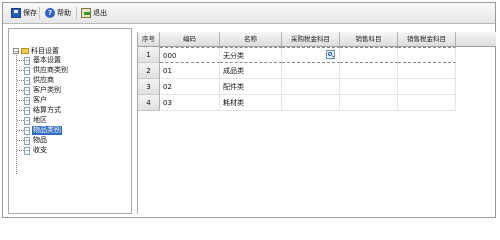 The height and width of the screenshot is (240, 500). Describe the element at coordinates (50, 12) in the screenshot. I see `help-icon: ?` at that location.